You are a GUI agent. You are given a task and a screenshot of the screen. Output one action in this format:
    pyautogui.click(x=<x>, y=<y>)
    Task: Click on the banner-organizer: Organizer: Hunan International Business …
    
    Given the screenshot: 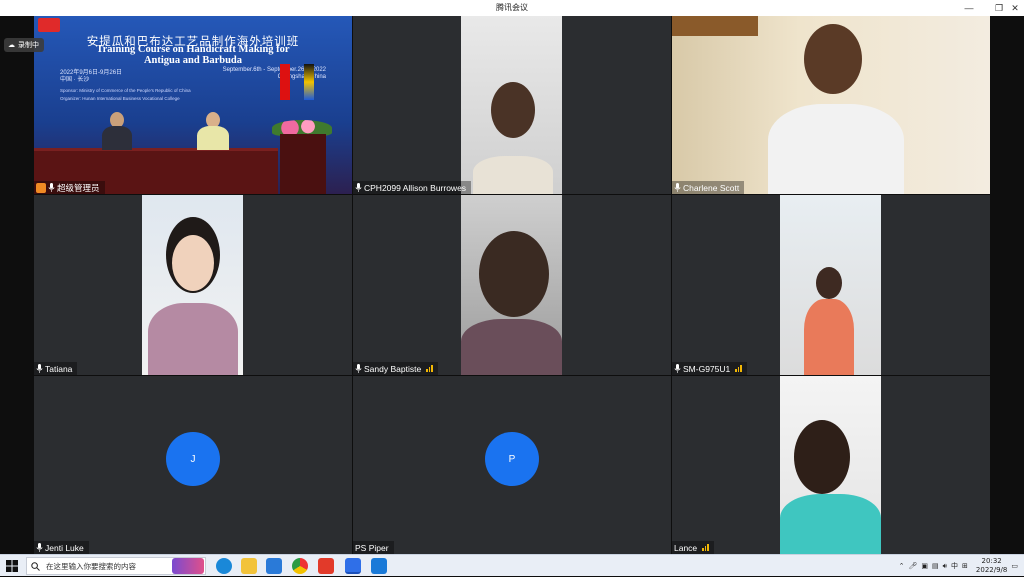 What is the action you would take?
    pyautogui.click(x=120, y=98)
    